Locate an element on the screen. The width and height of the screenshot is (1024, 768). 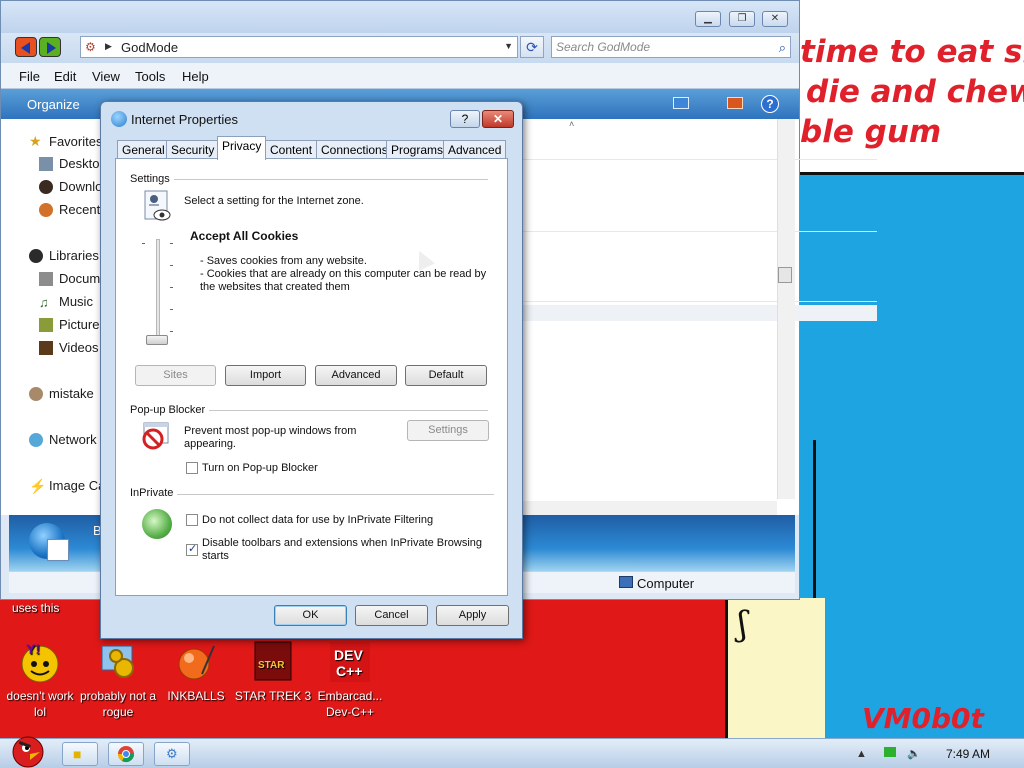
nav-item-favorites: Favorites is located at coordinates (75, 141).